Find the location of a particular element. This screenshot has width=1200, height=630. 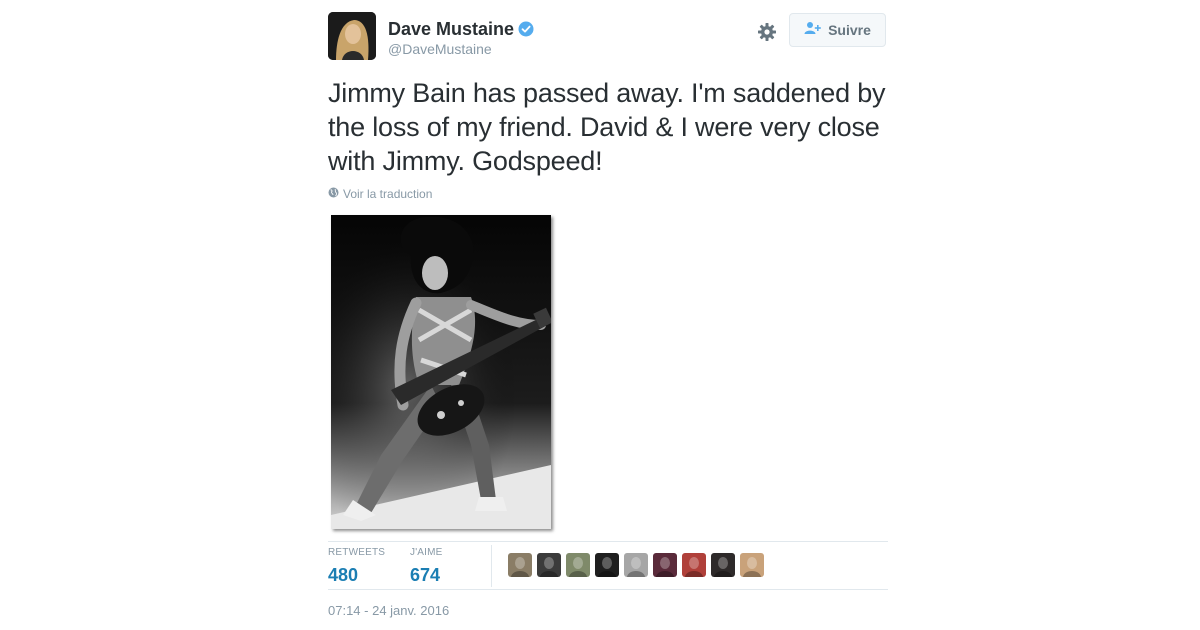

translate-link: Voir la traduction is located at coordinates (380, 194).